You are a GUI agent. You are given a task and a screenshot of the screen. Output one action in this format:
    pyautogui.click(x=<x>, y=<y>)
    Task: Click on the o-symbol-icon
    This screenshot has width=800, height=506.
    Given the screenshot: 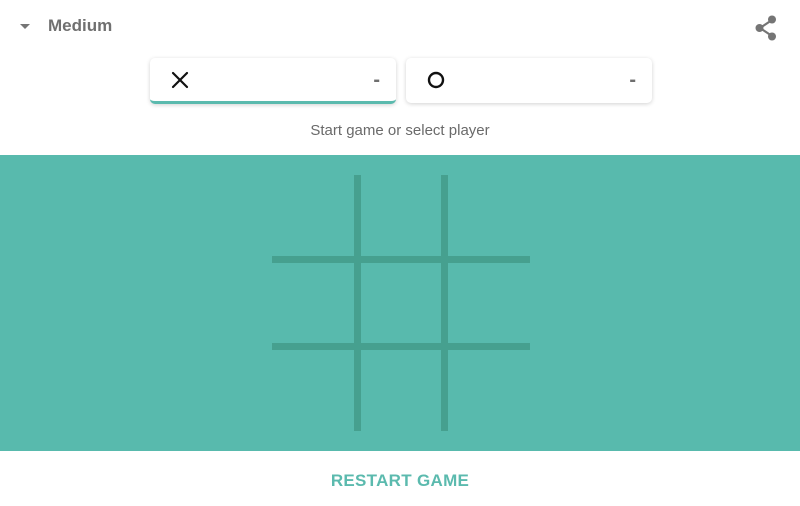 What is the action you would take?
    pyautogui.click(x=436, y=80)
    